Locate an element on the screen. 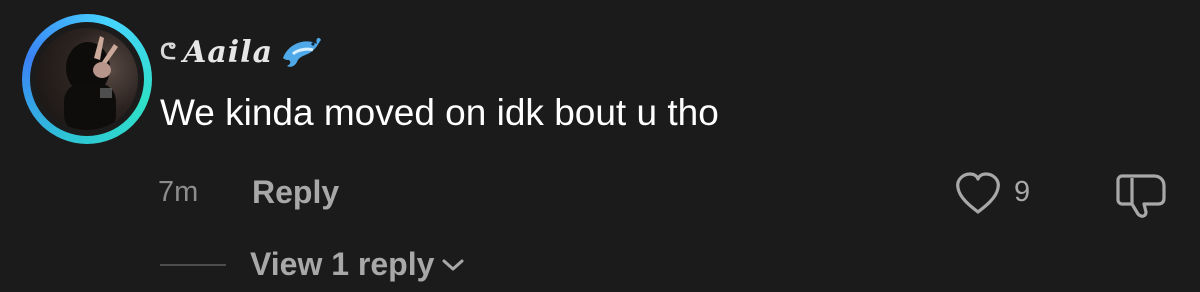 This screenshot has width=1200, height=292. username-text: Aaila is located at coordinates (228, 52).